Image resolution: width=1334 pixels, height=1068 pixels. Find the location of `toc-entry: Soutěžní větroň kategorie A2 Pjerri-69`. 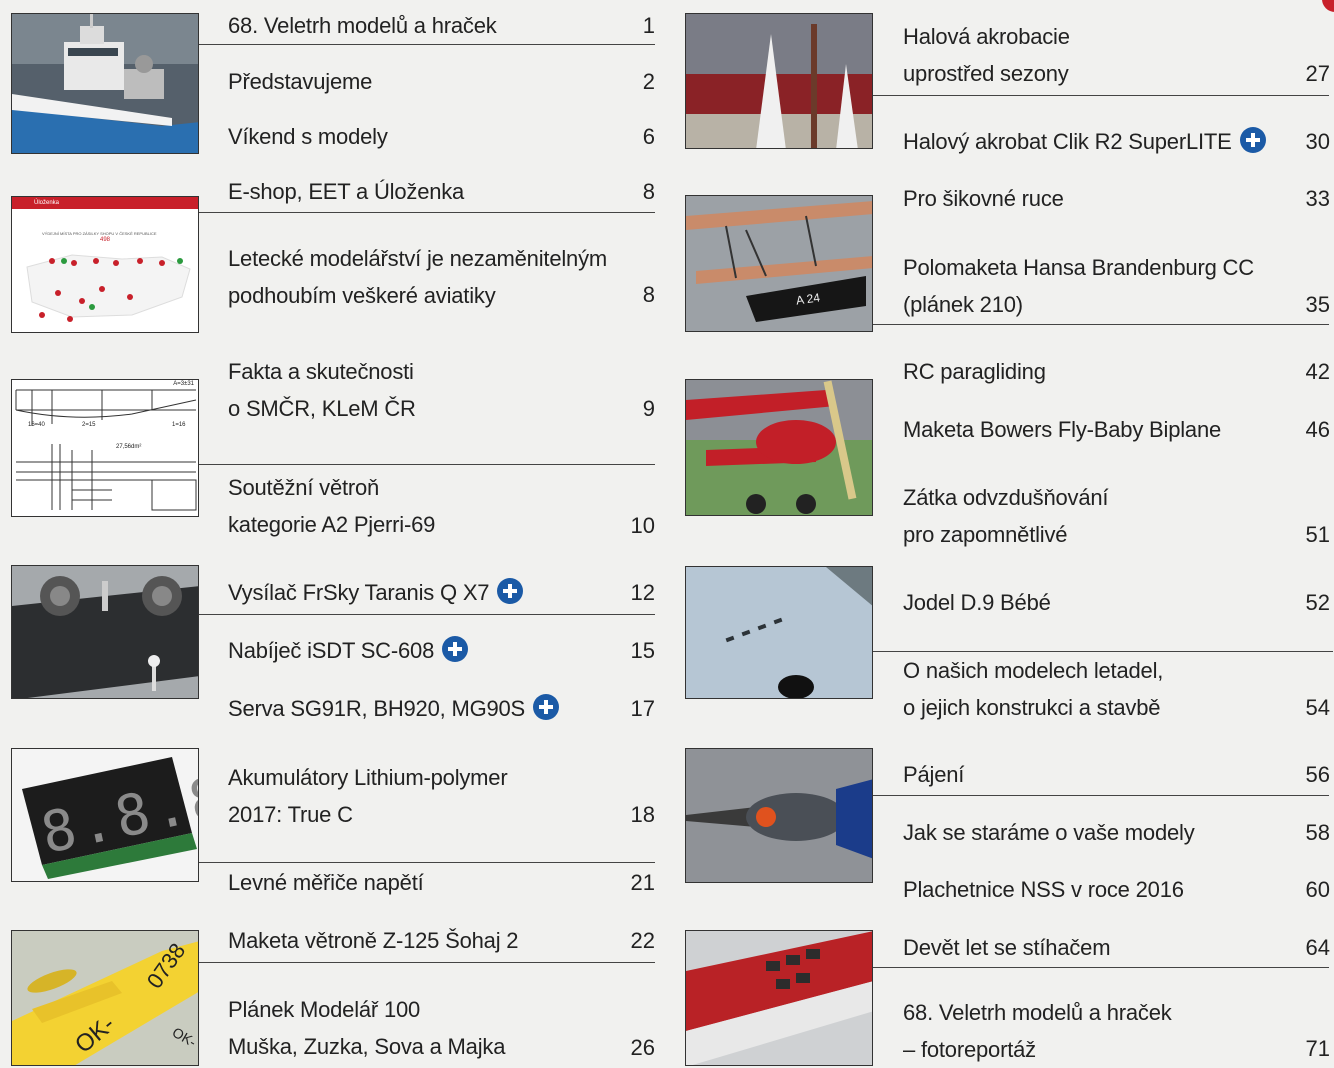

toc-entry: Soutěžní větroň kategorie A2 Pjerri-69 is located at coordinates (331, 506).